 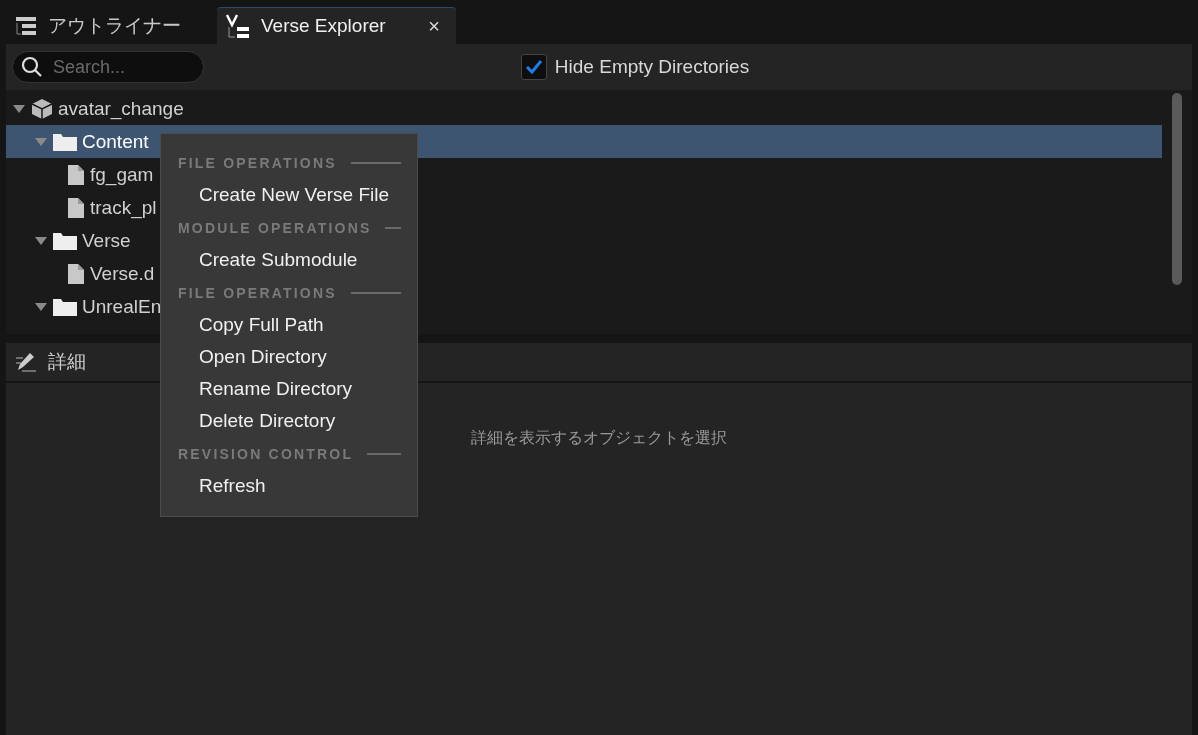 What do you see at coordinates (257, 292) in the screenshot?
I see `menu-section-header: FILE OPERATIONS` at bounding box center [257, 292].